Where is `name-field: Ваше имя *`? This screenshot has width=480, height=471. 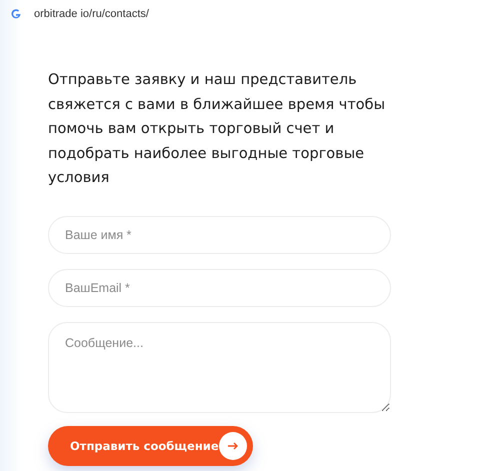
name-field: Ваше имя * is located at coordinates (219, 235).